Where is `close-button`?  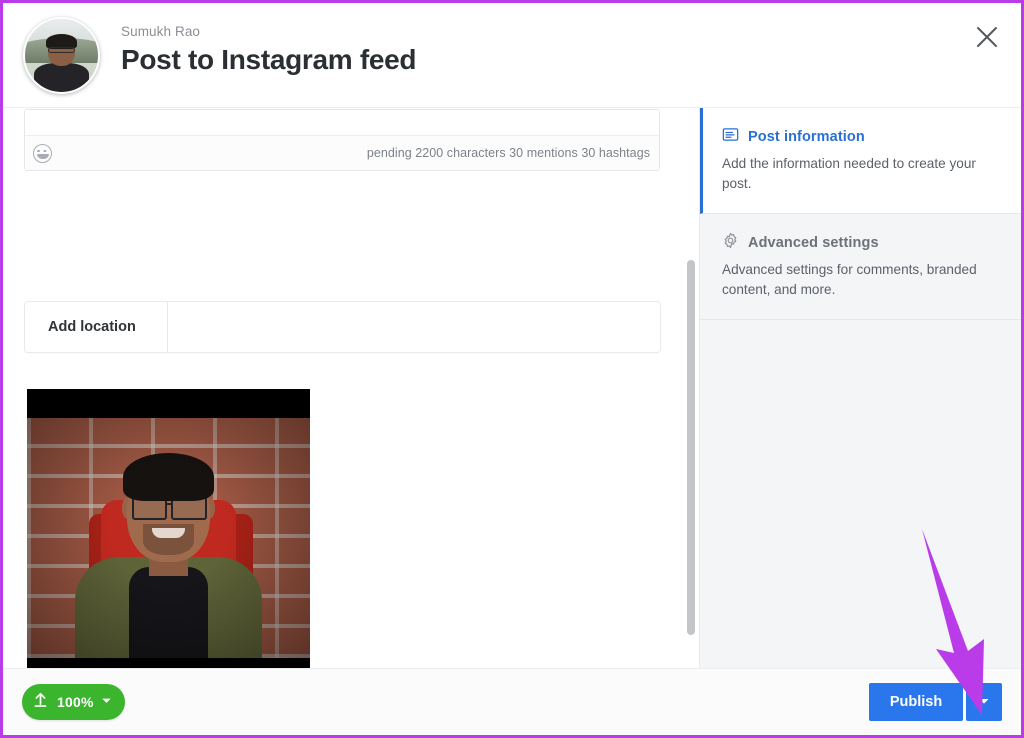 close-button is located at coordinates (987, 37).